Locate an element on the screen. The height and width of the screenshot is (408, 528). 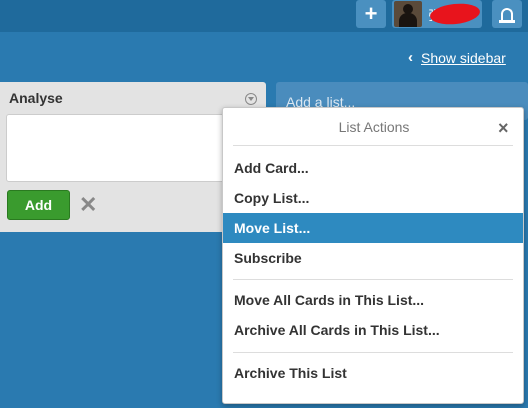
notifications-button is located at coordinates (507, 14).